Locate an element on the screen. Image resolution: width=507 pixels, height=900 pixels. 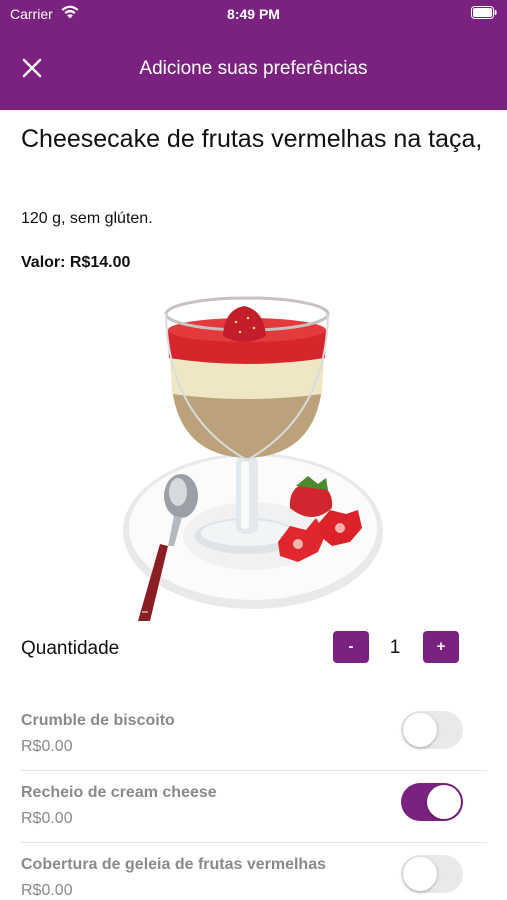
product-title: Cheesecake de frutas vermelhas na taça, is located at coordinates (252, 139).